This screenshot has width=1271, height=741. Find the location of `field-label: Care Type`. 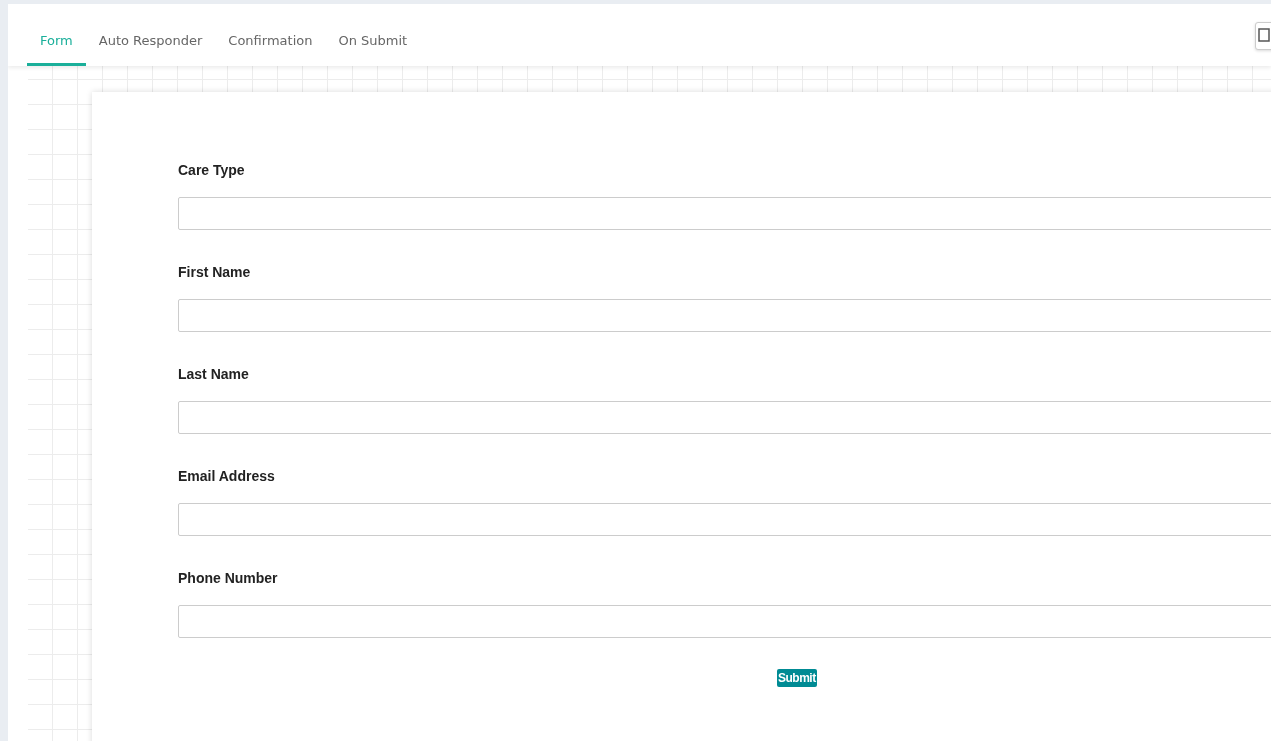

field-label: Care Type is located at coordinates (212, 170).